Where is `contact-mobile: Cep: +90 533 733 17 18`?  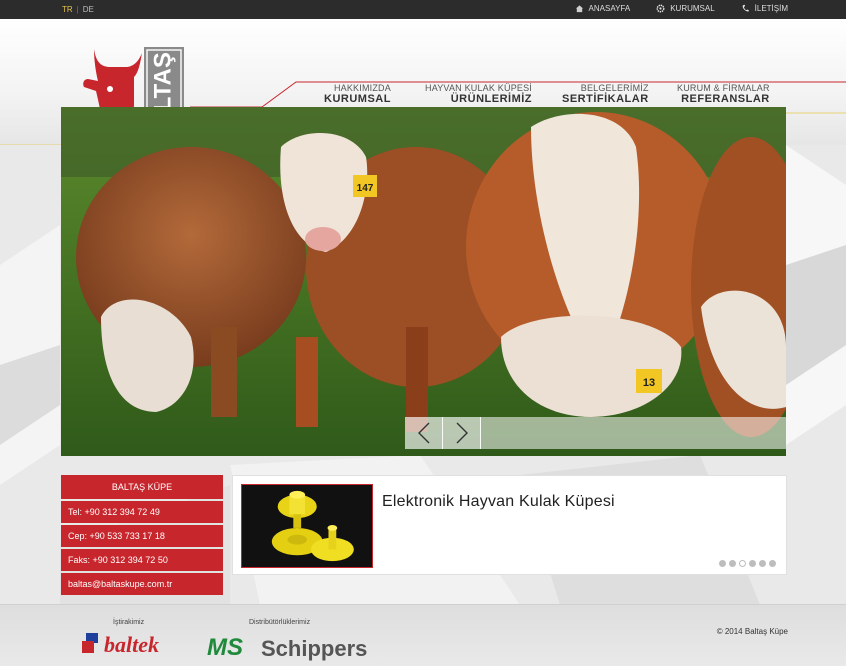 contact-mobile: Cep: +90 533 733 17 18 is located at coordinates (142, 536).